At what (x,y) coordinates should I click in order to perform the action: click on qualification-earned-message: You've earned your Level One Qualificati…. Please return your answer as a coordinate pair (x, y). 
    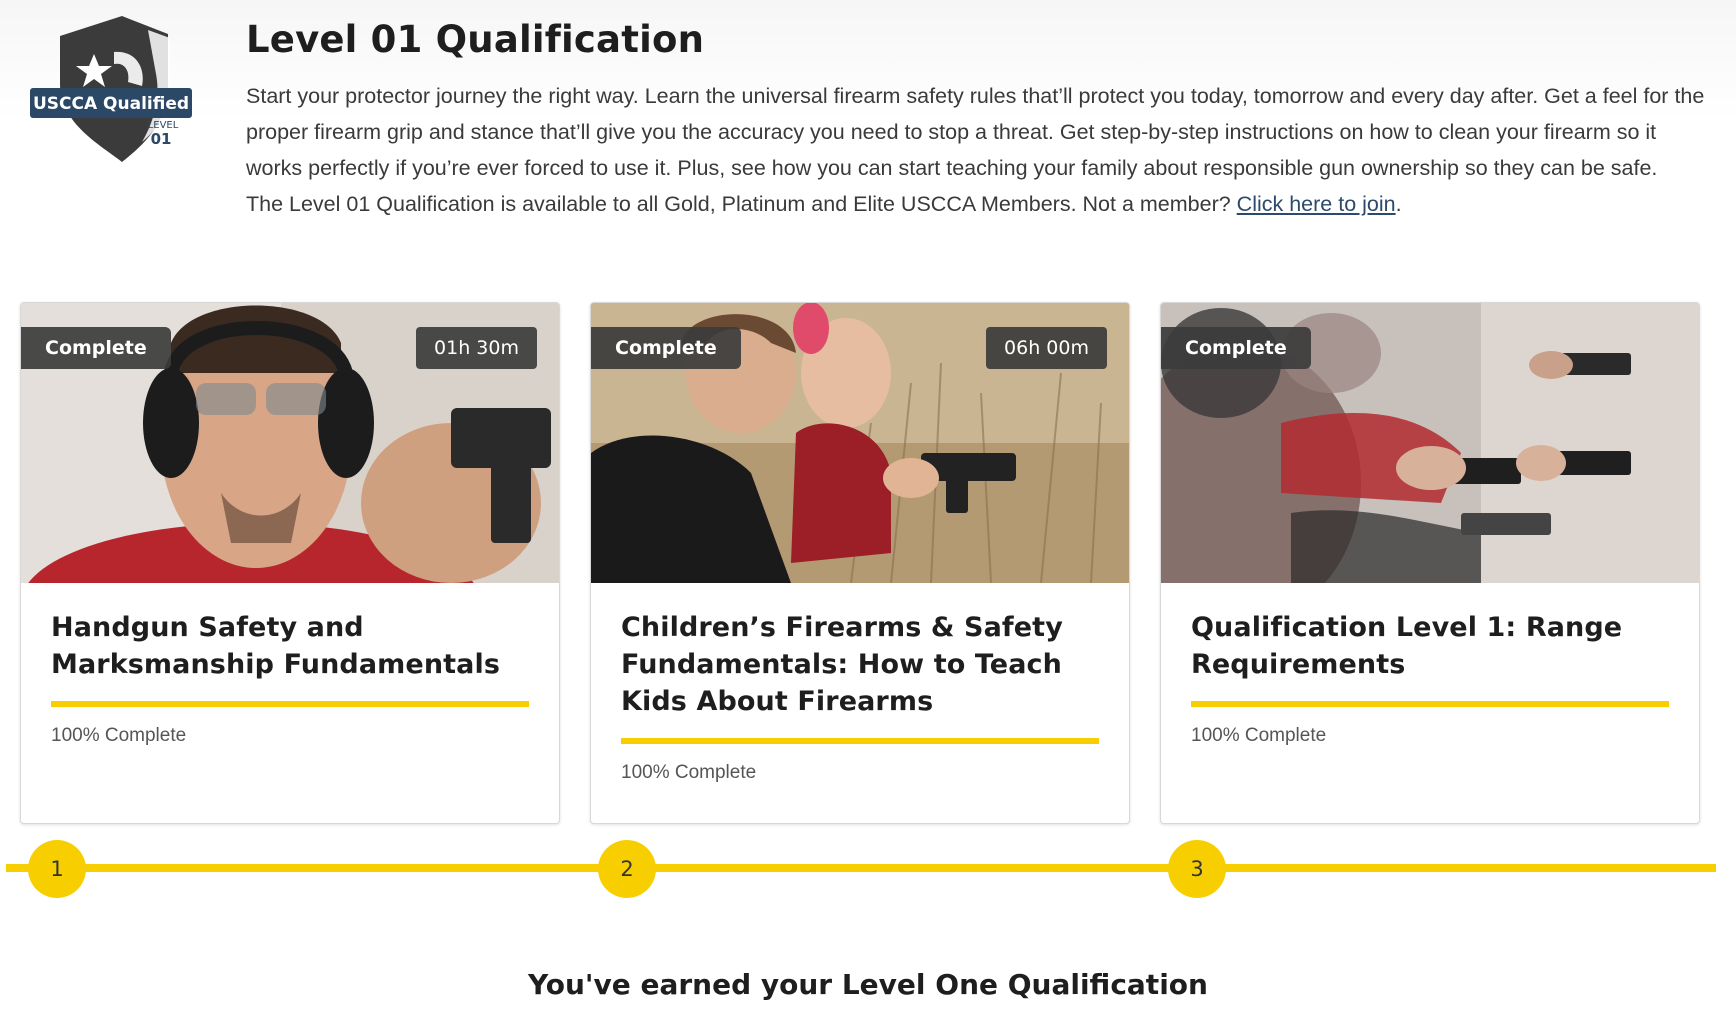
    Looking at the image, I should click on (868, 984).